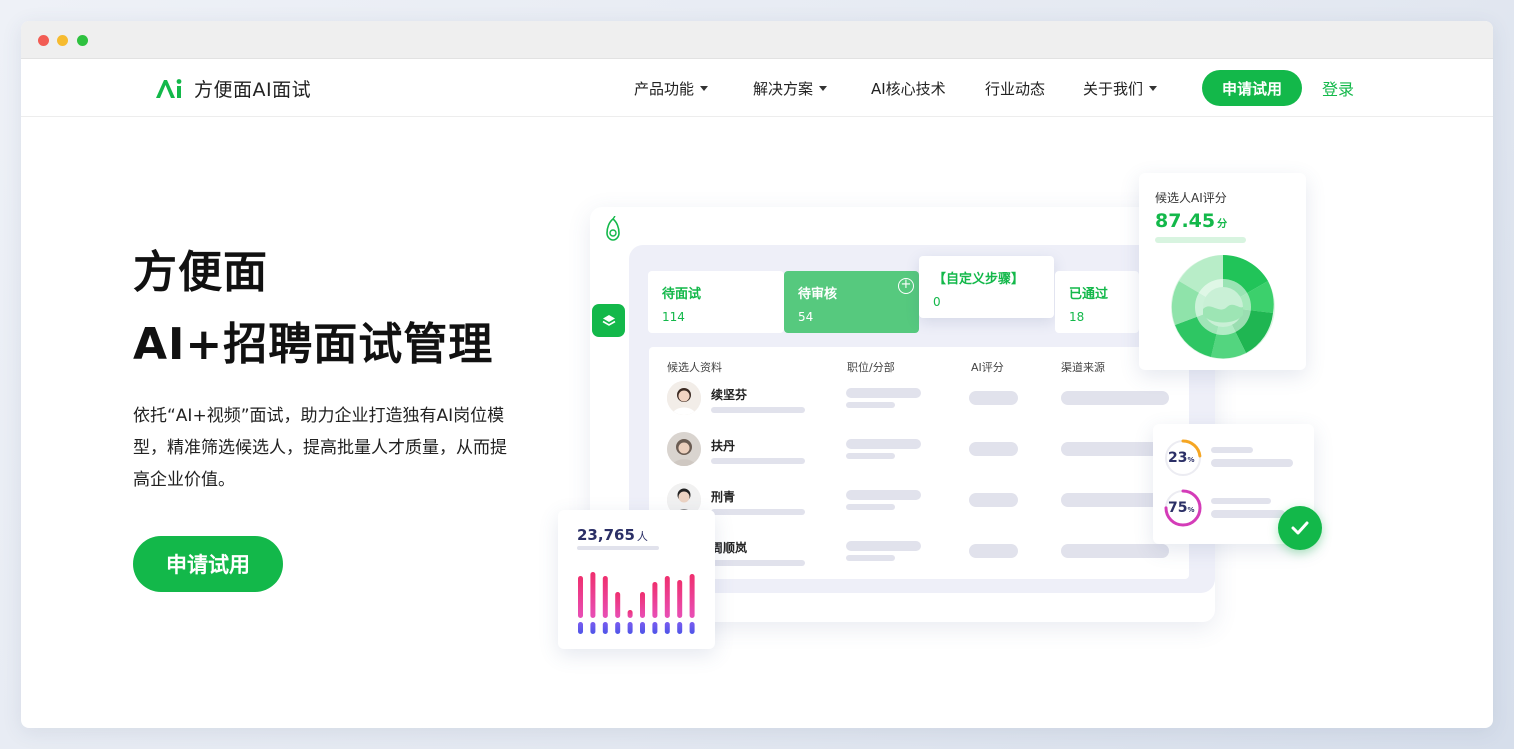  Describe the element at coordinates (729, 548) in the screenshot. I see `candidate-name: 周顺岚` at that location.